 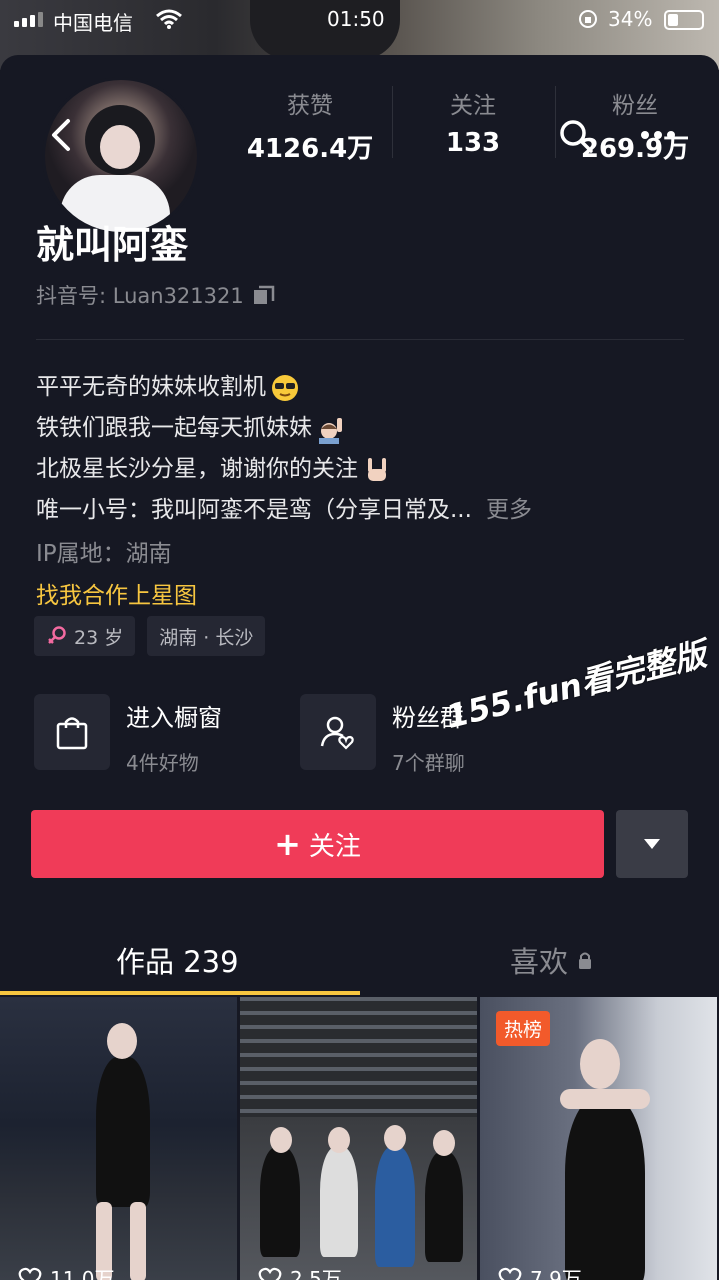 I want to click on caret-down-icon, so click(x=652, y=844).